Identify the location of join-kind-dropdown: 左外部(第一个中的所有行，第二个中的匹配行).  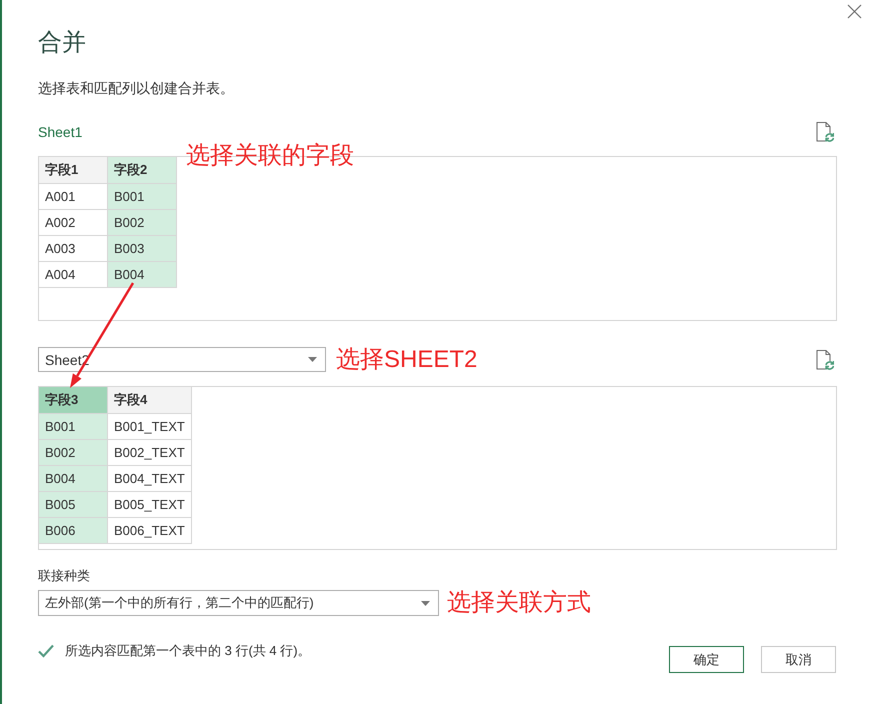
(238, 603).